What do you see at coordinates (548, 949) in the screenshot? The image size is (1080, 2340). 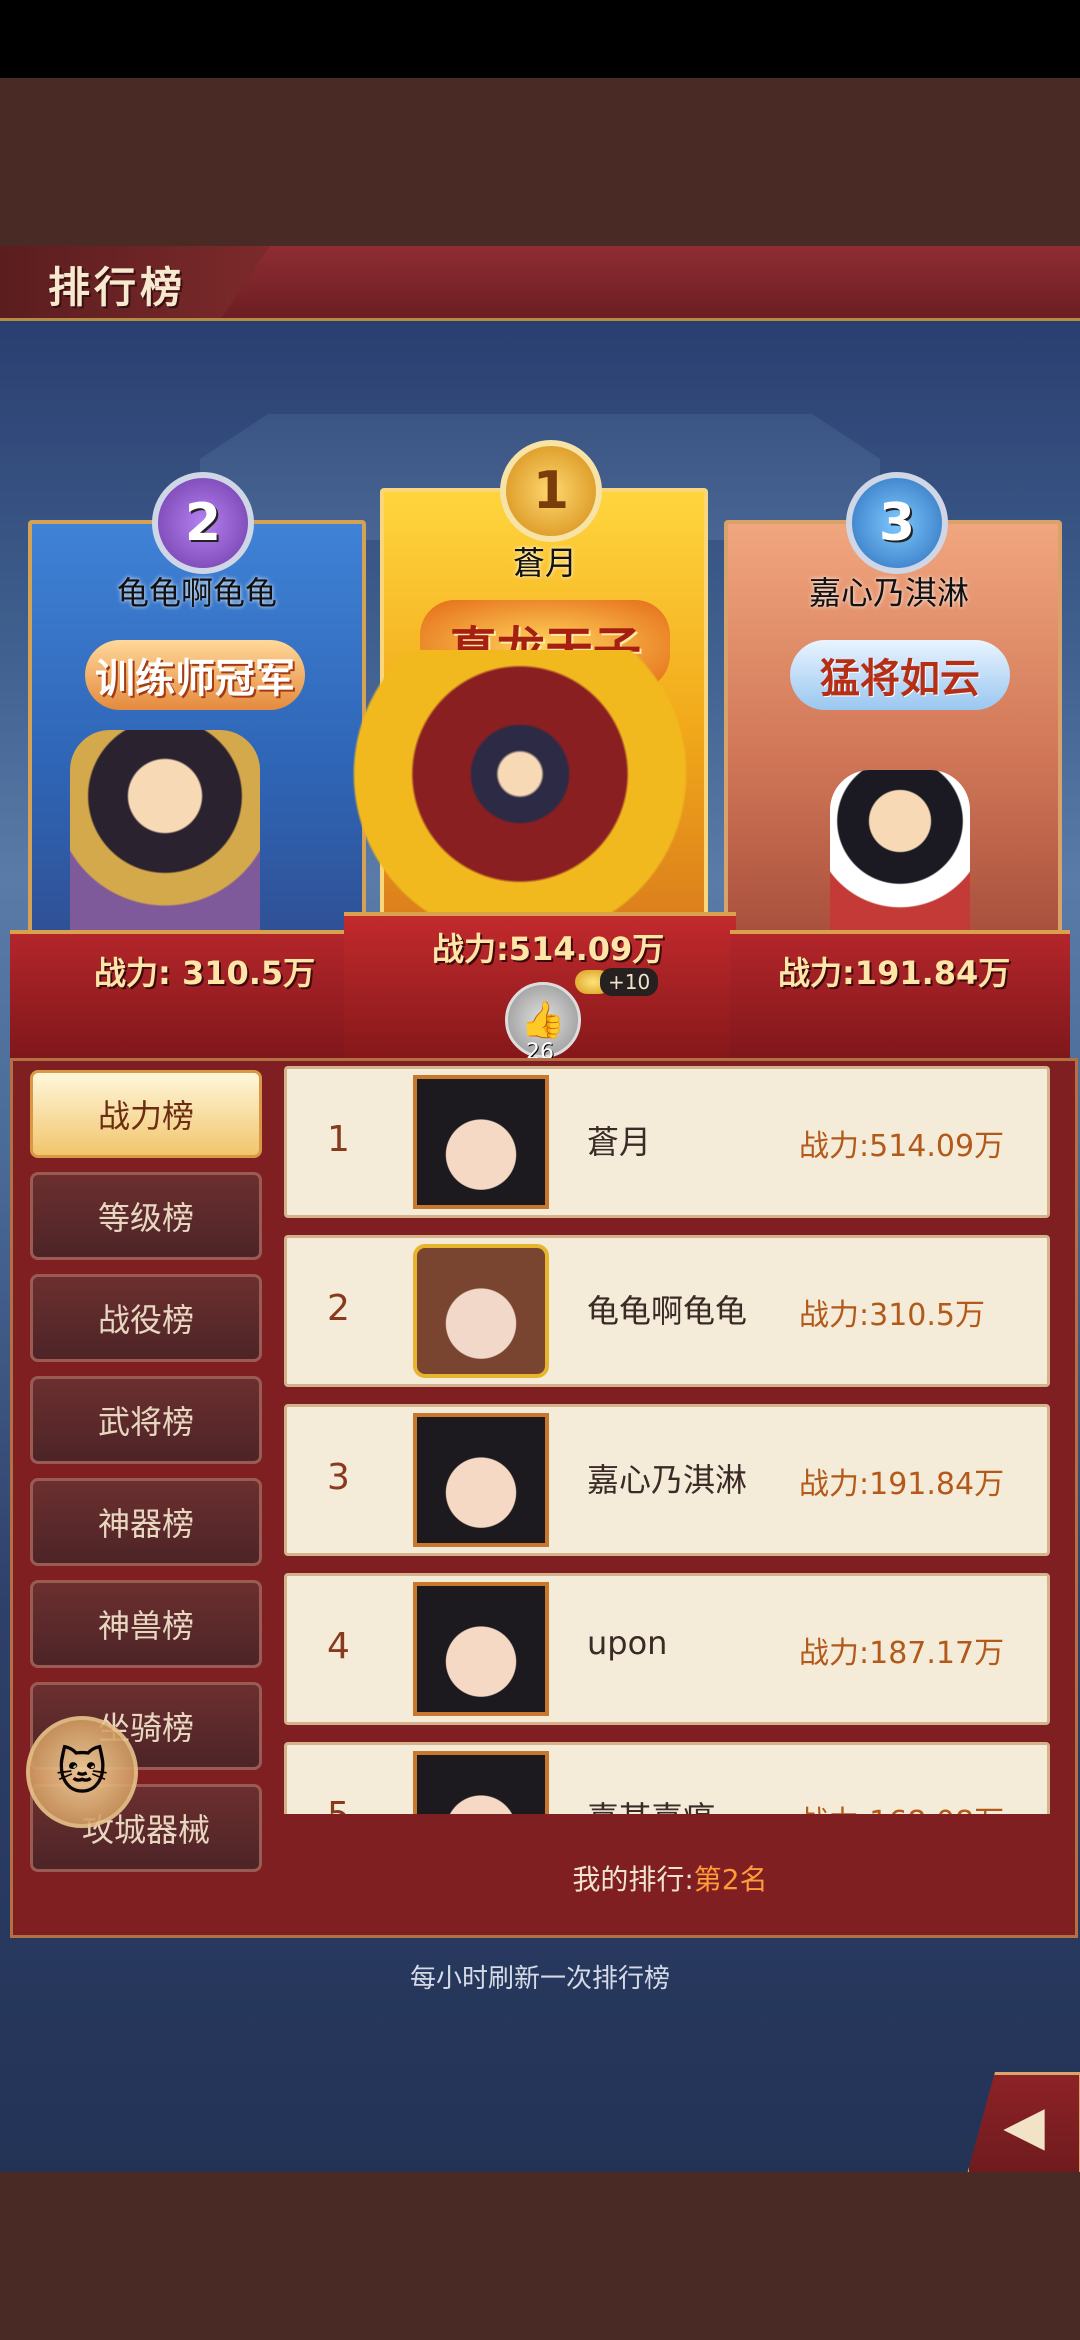 I see `podium-power-first: 战力:514.09万` at bounding box center [548, 949].